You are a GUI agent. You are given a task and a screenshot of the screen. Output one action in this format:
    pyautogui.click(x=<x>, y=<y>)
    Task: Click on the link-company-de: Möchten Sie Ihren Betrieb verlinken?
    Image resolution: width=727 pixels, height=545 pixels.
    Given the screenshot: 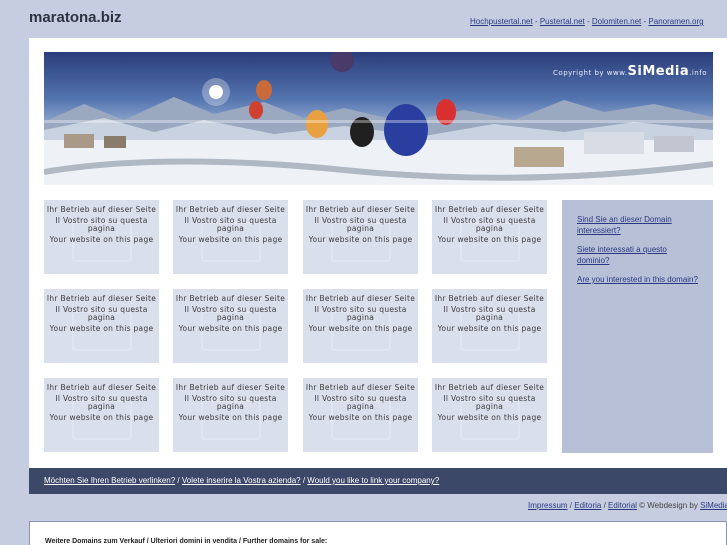 What is the action you would take?
    pyautogui.click(x=109, y=480)
    